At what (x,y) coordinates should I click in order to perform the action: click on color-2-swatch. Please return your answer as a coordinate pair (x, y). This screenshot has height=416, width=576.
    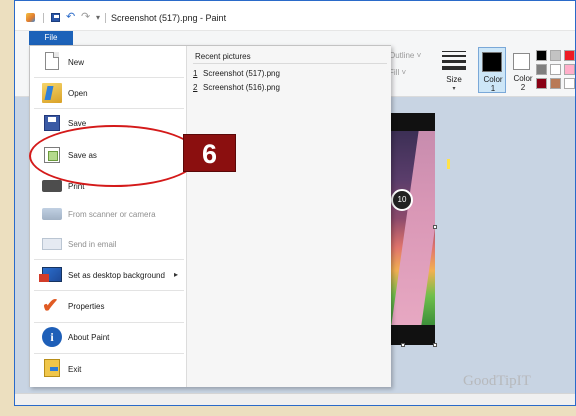
    Looking at the image, I should click on (521, 61).